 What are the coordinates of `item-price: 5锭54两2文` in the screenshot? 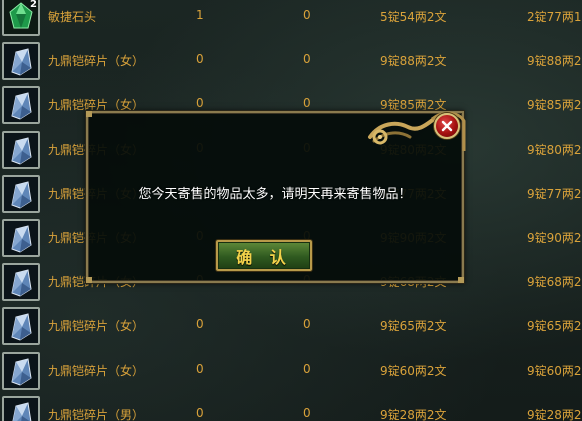 It's located at (413, 17).